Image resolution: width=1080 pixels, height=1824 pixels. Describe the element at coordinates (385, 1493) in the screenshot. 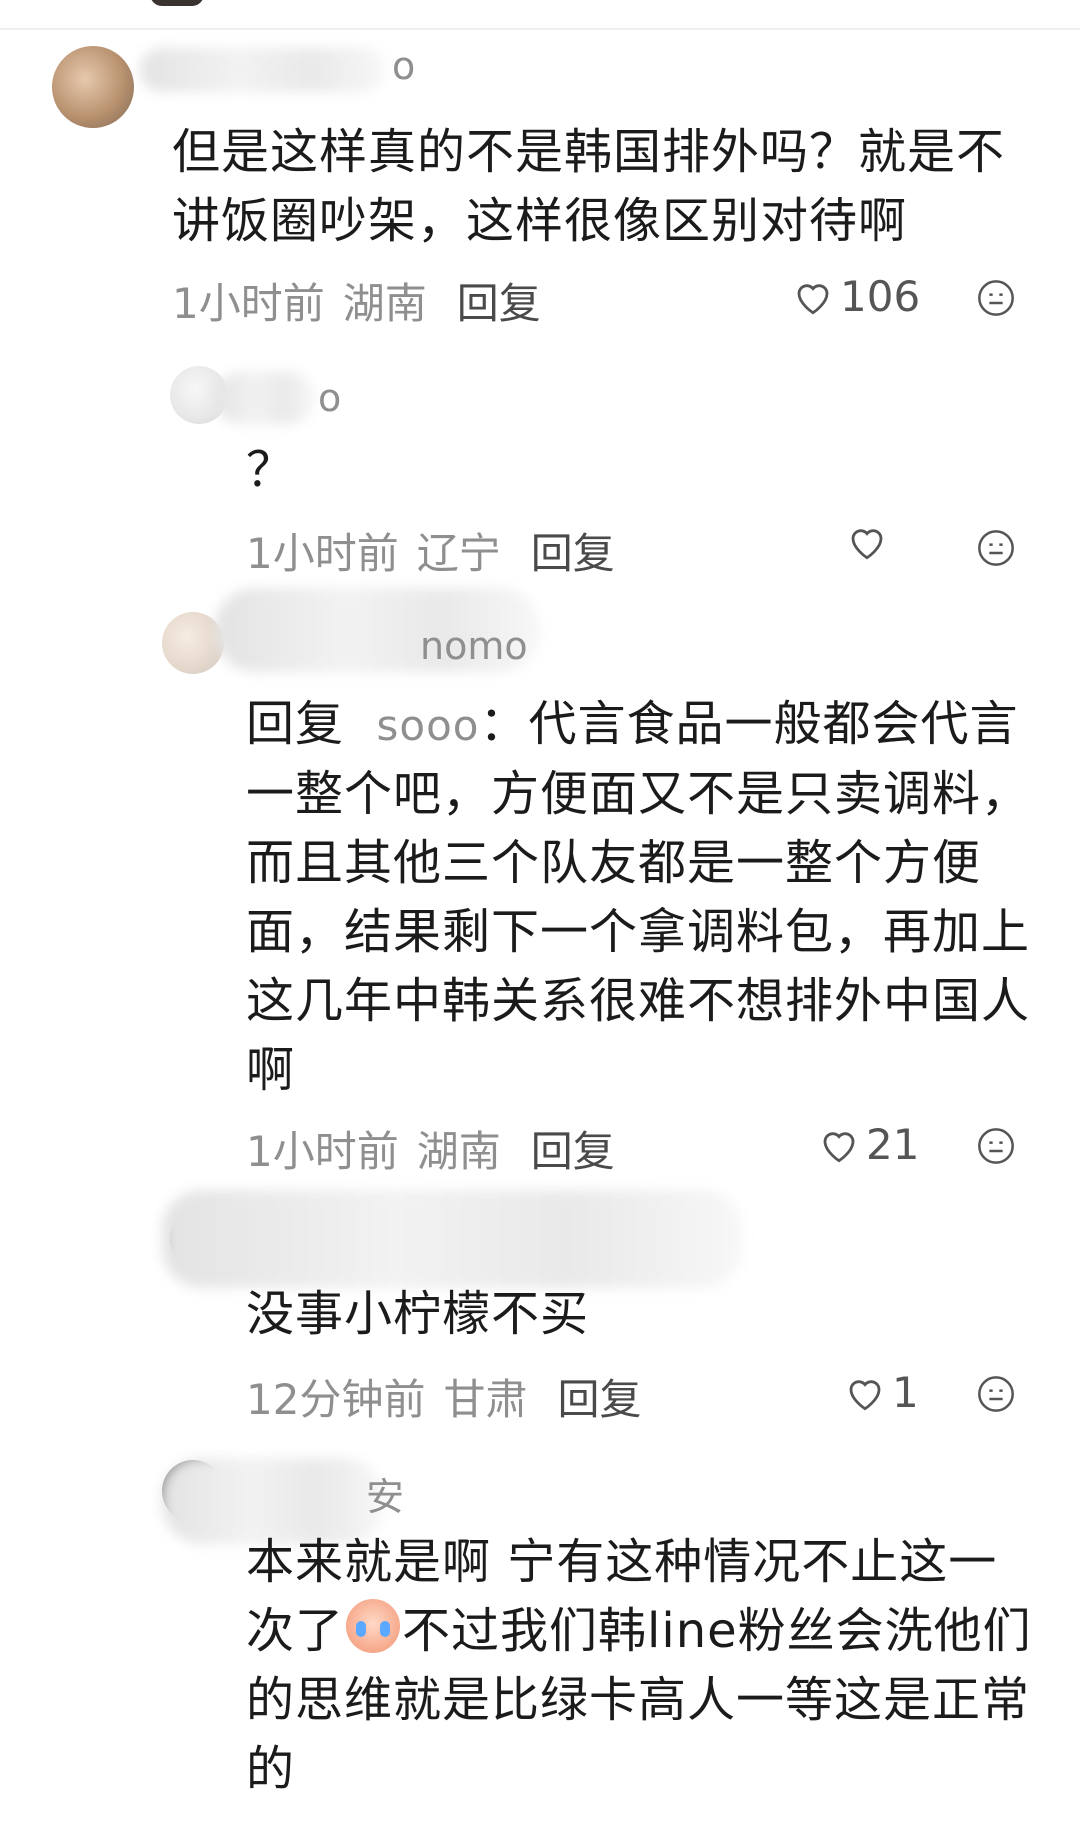

I see `username: 安` at that location.